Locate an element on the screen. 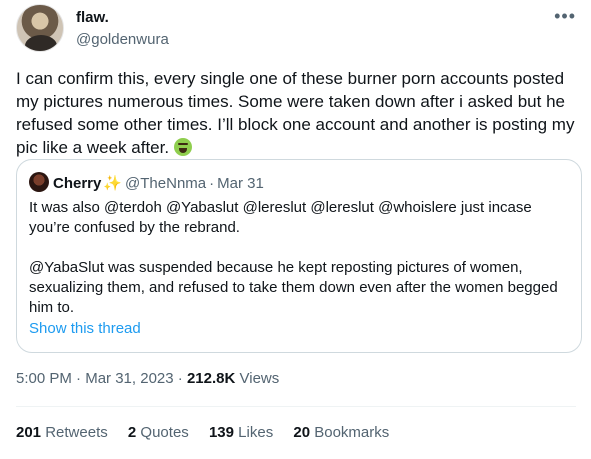  retweets-count: 201 is located at coordinates (29, 432).